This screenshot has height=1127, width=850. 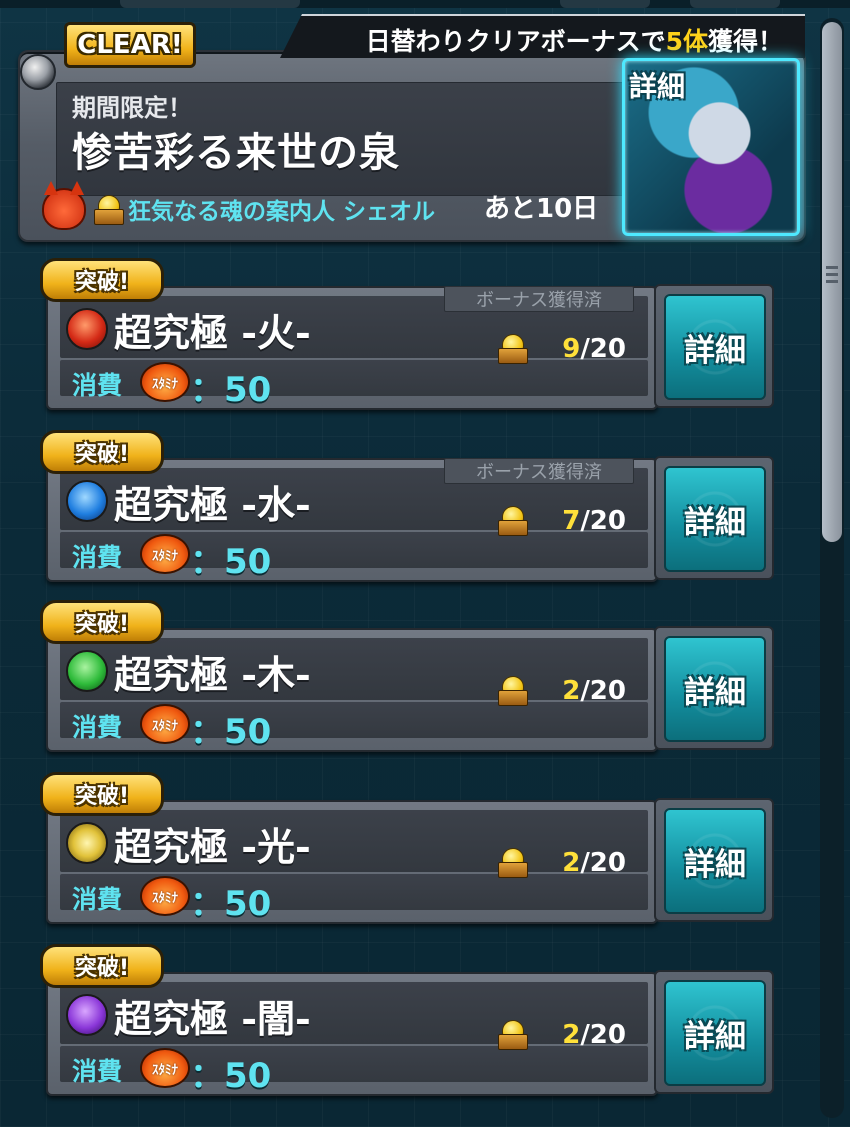 What do you see at coordinates (87, 329) in the screenshot?
I see `fire-element-icon` at bounding box center [87, 329].